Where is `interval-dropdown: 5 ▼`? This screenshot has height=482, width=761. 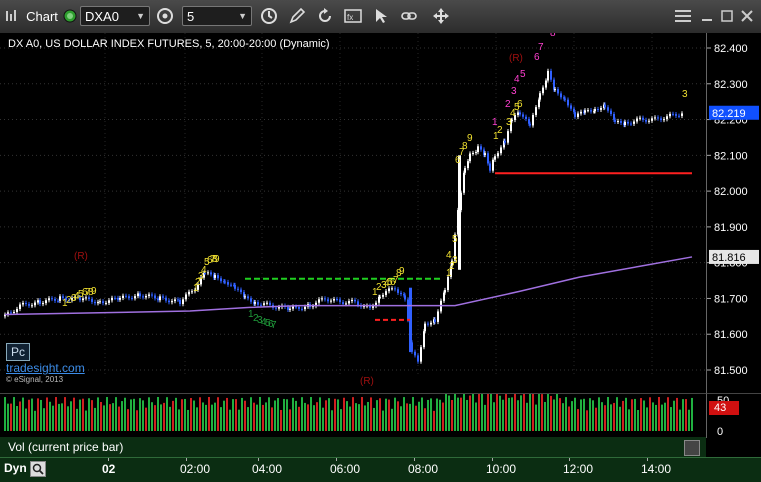
interval-dropdown: 5 ▼ is located at coordinates (217, 16).